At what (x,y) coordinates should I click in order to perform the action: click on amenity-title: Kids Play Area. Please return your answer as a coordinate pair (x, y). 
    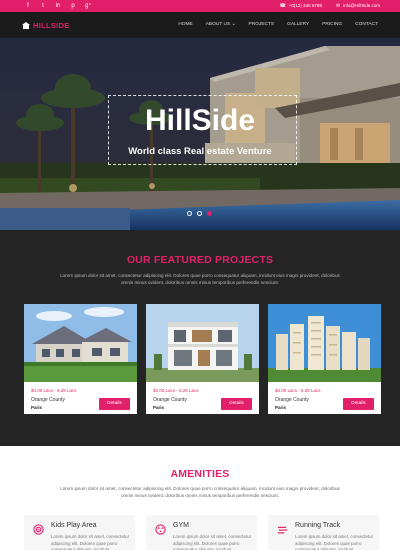
    Looking at the image, I should click on (74, 525).